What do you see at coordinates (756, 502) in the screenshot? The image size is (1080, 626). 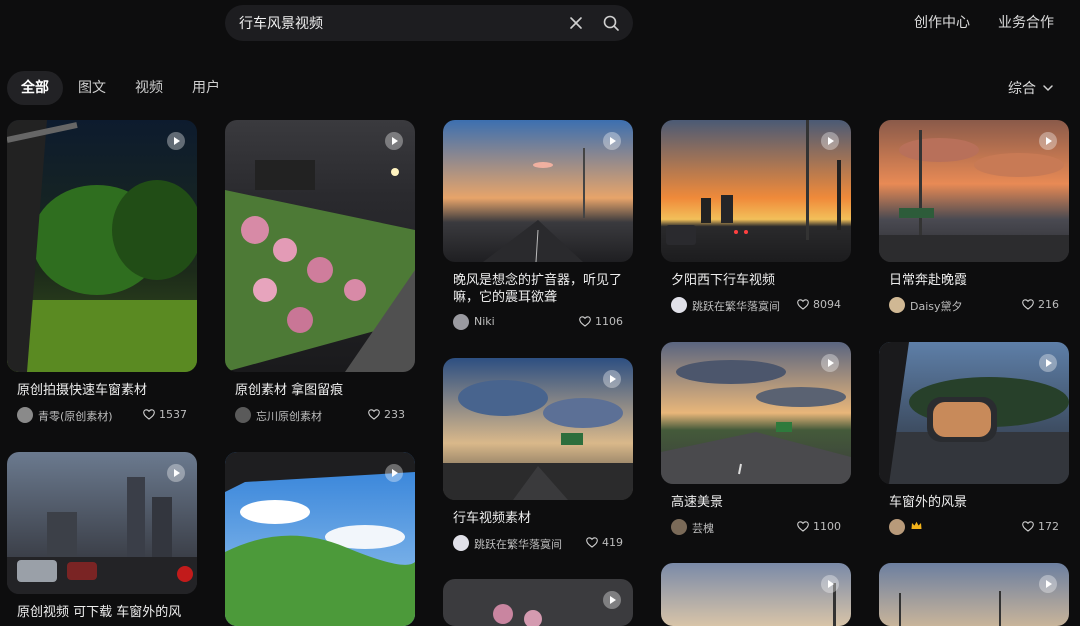 I see `card-title: 高速美景` at bounding box center [756, 502].